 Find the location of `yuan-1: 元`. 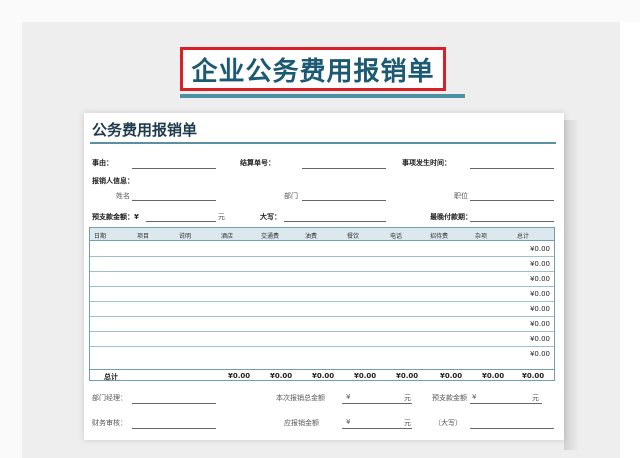

yuan-1: 元 is located at coordinates (407, 398).